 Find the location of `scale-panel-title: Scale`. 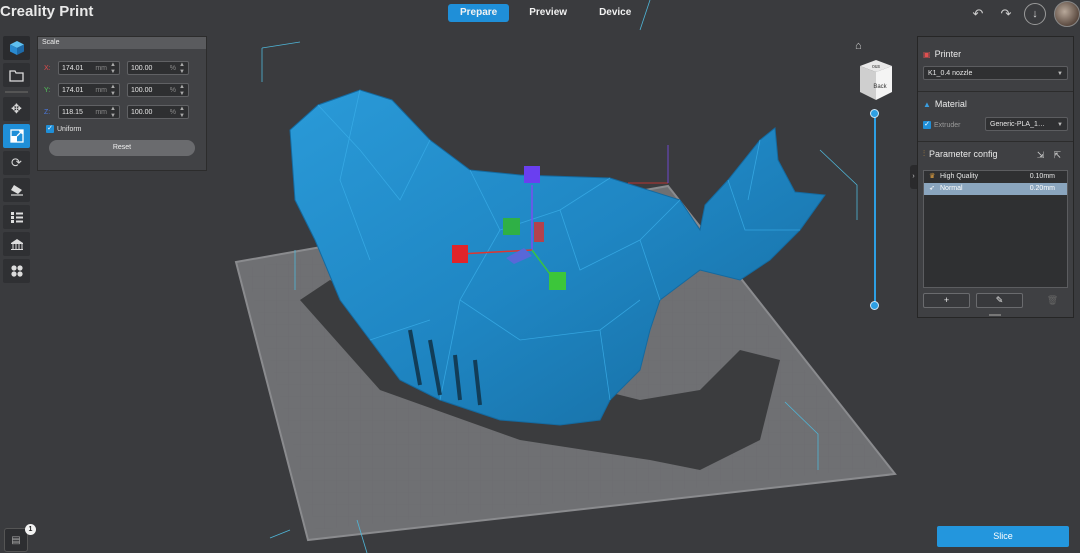

scale-panel-title: Scale is located at coordinates (122, 43).